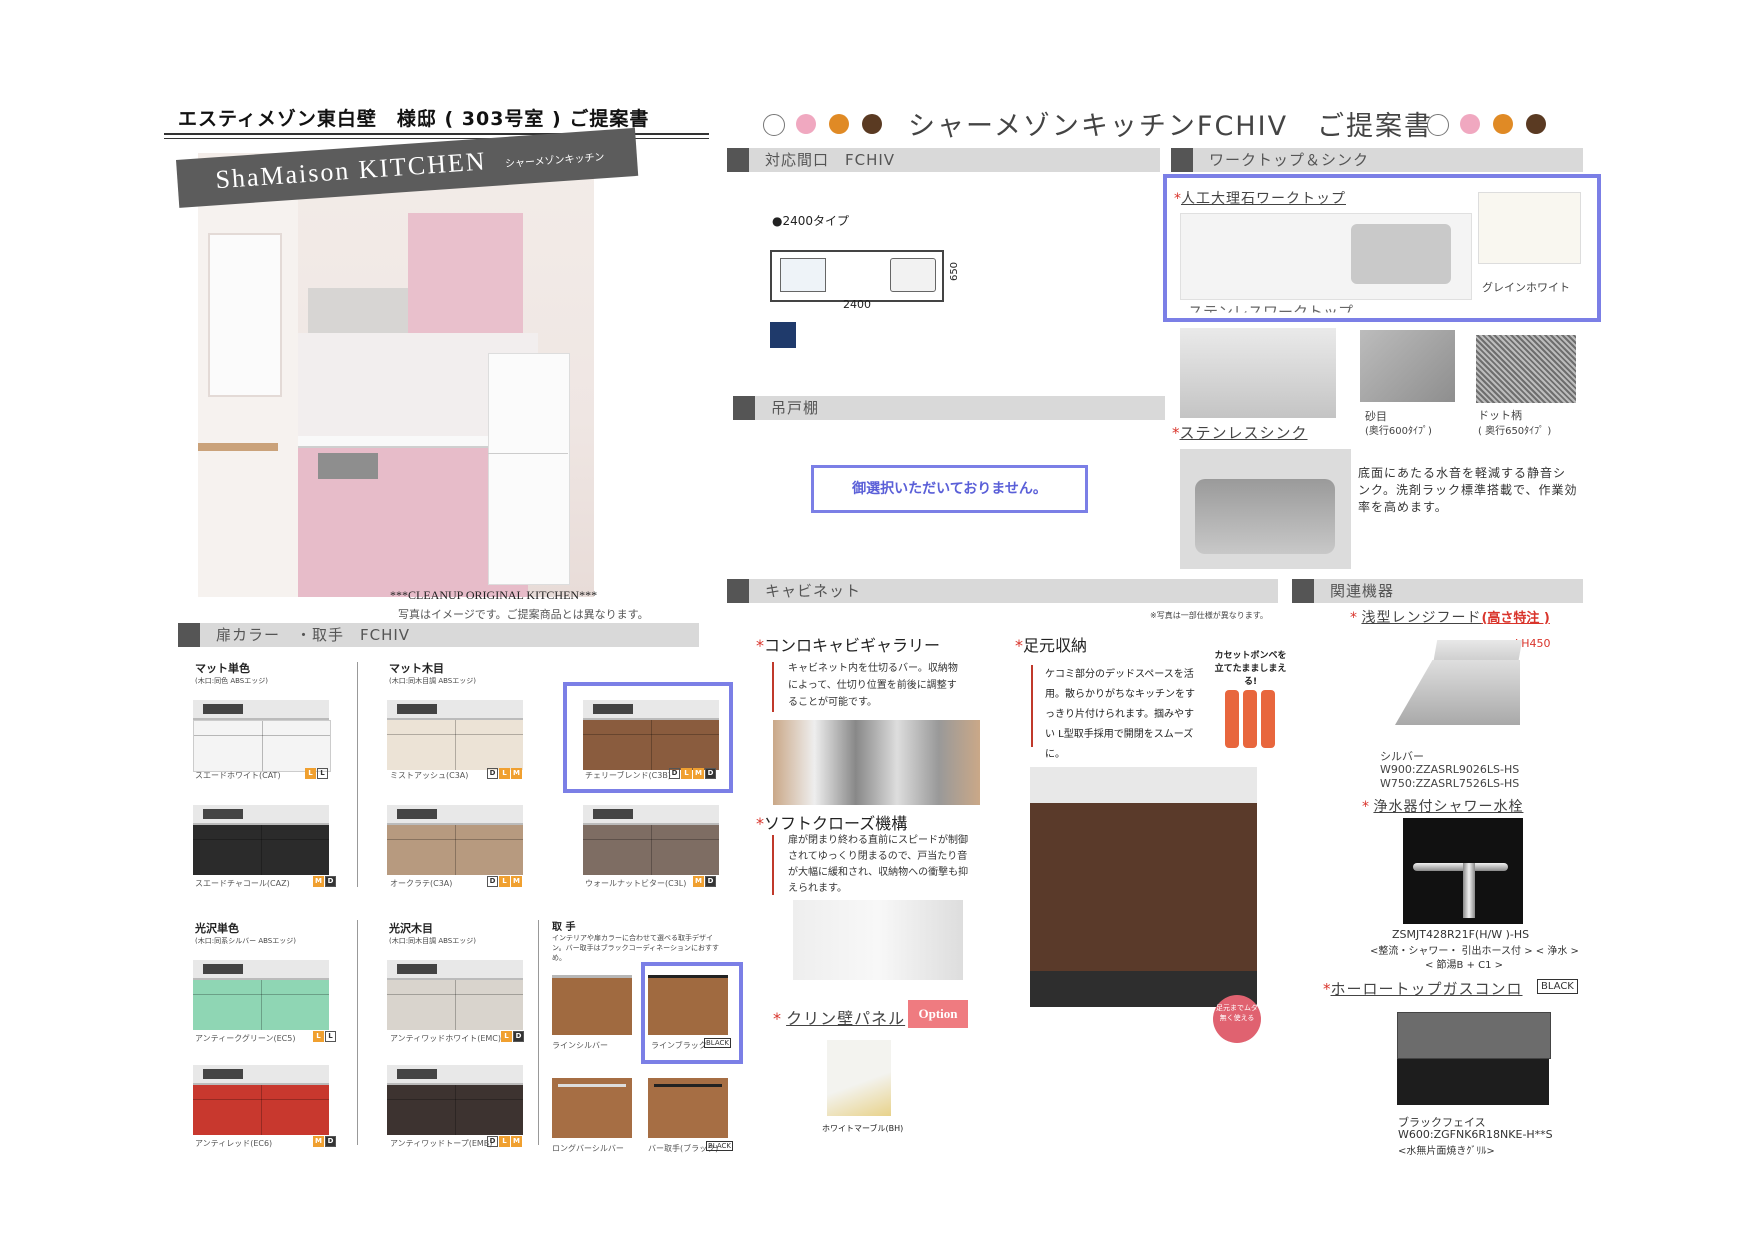 This screenshot has width=1754, height=1241. I want to click on selected-worktop-highlight, so click(1382, 248).